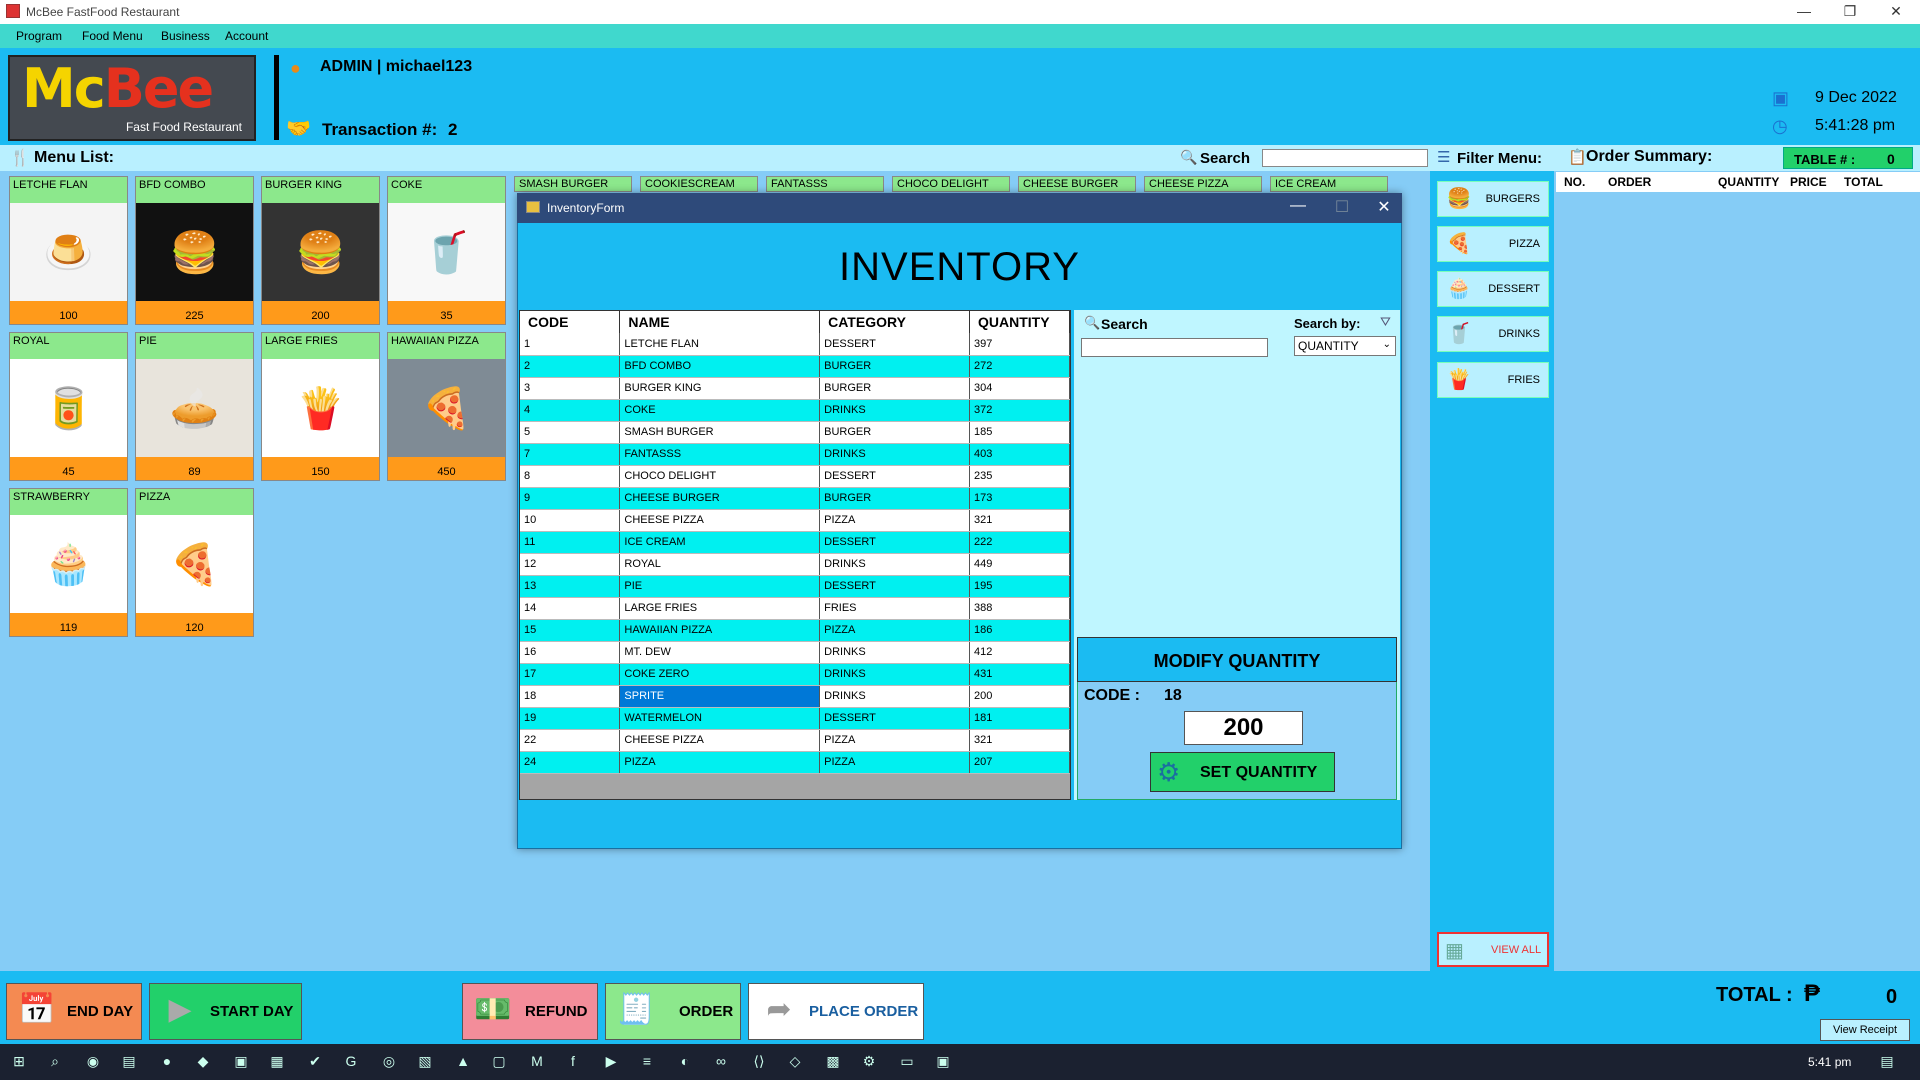 The width and height of the screenshot is (1920, 1080). What do you see at coordinates (1804, 11) in the screenshot?
I see `minimize-icon: —` at bounding box center [1804, 11].